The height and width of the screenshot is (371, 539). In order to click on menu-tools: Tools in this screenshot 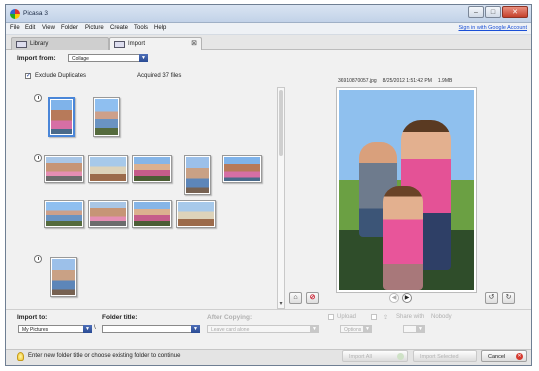, I will do `click(141, 28)`.